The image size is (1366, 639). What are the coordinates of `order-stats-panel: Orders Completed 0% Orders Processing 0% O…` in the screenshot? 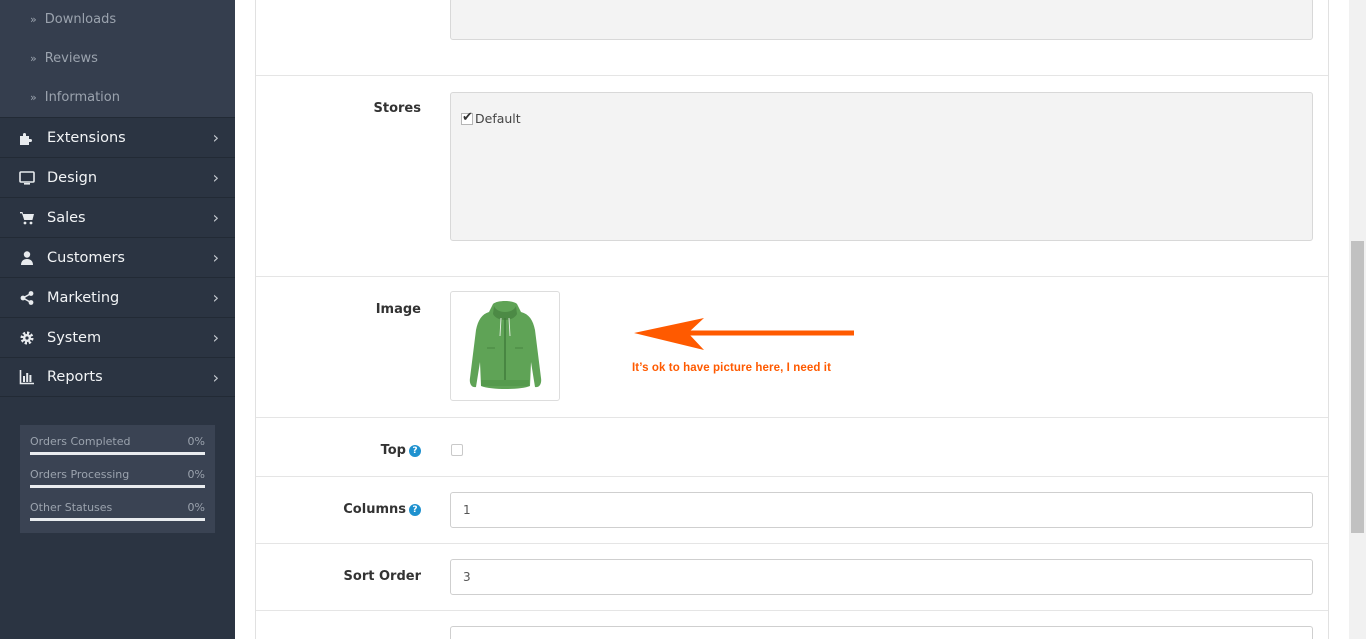 It's located at (117, 479).